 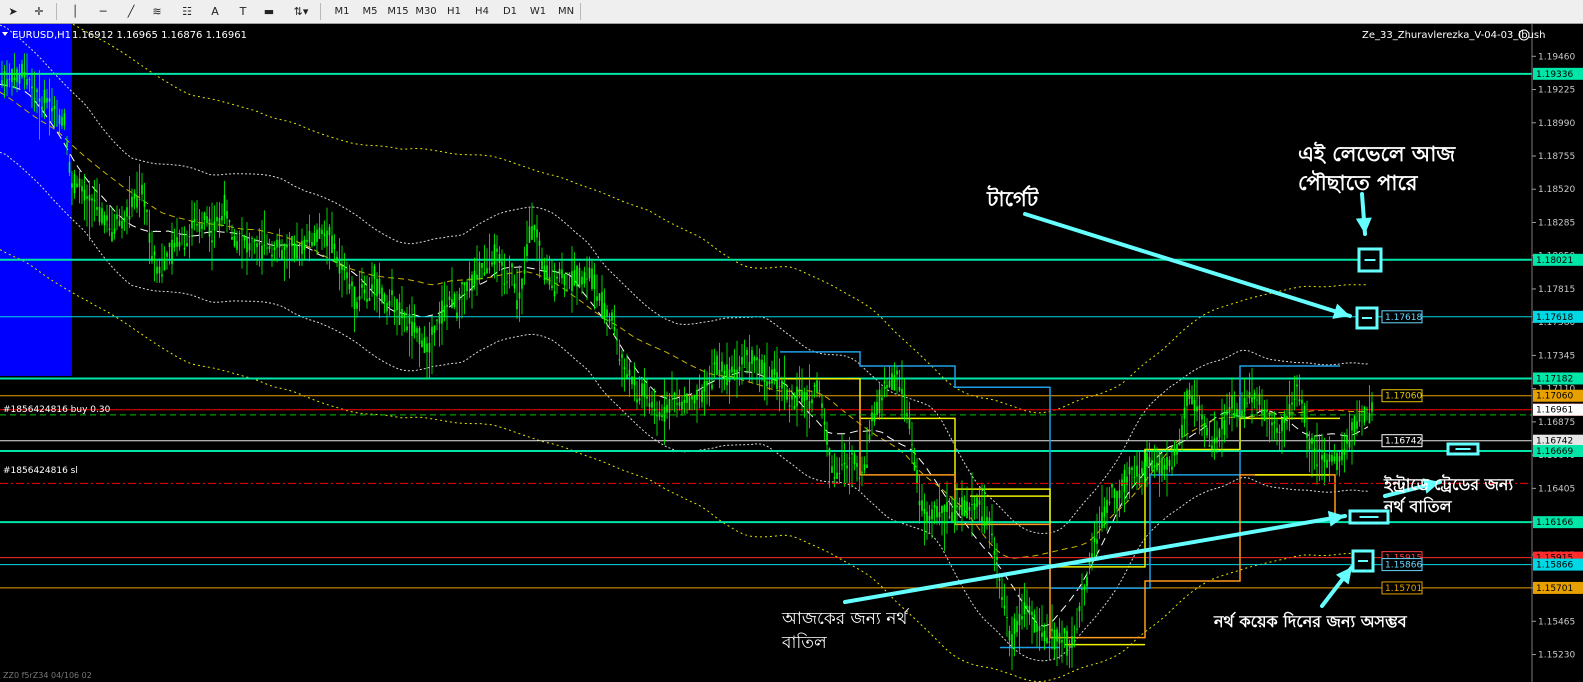 What do you see at coordinates (39, 11) in the screenshot?
I see `crosshair-icon: ✛` at bounding box center [39, 11].